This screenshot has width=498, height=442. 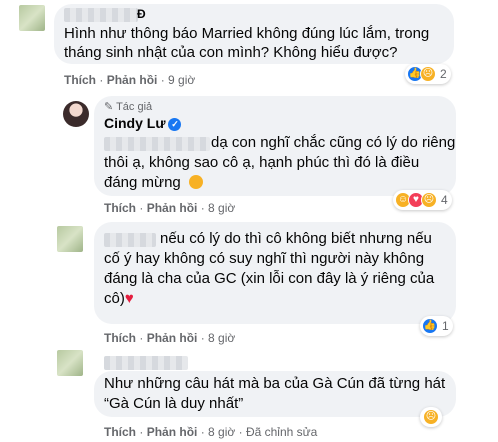 I want to click on reaction-count: 2, so click(x=443, y=74).